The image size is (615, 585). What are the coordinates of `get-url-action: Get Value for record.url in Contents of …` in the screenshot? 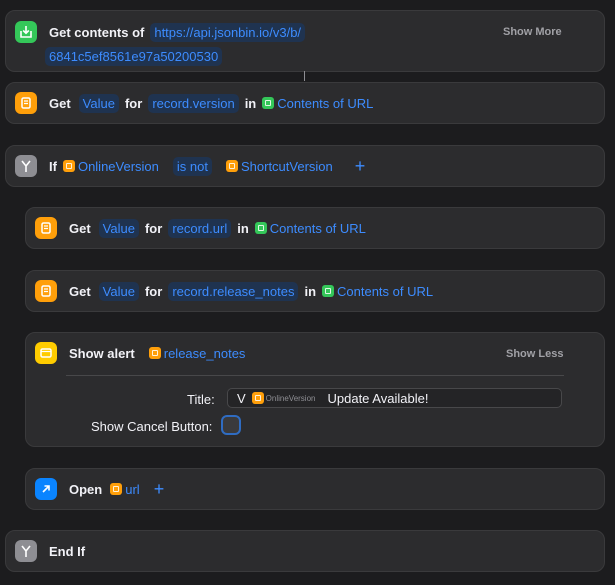 It's located at (315, 228).